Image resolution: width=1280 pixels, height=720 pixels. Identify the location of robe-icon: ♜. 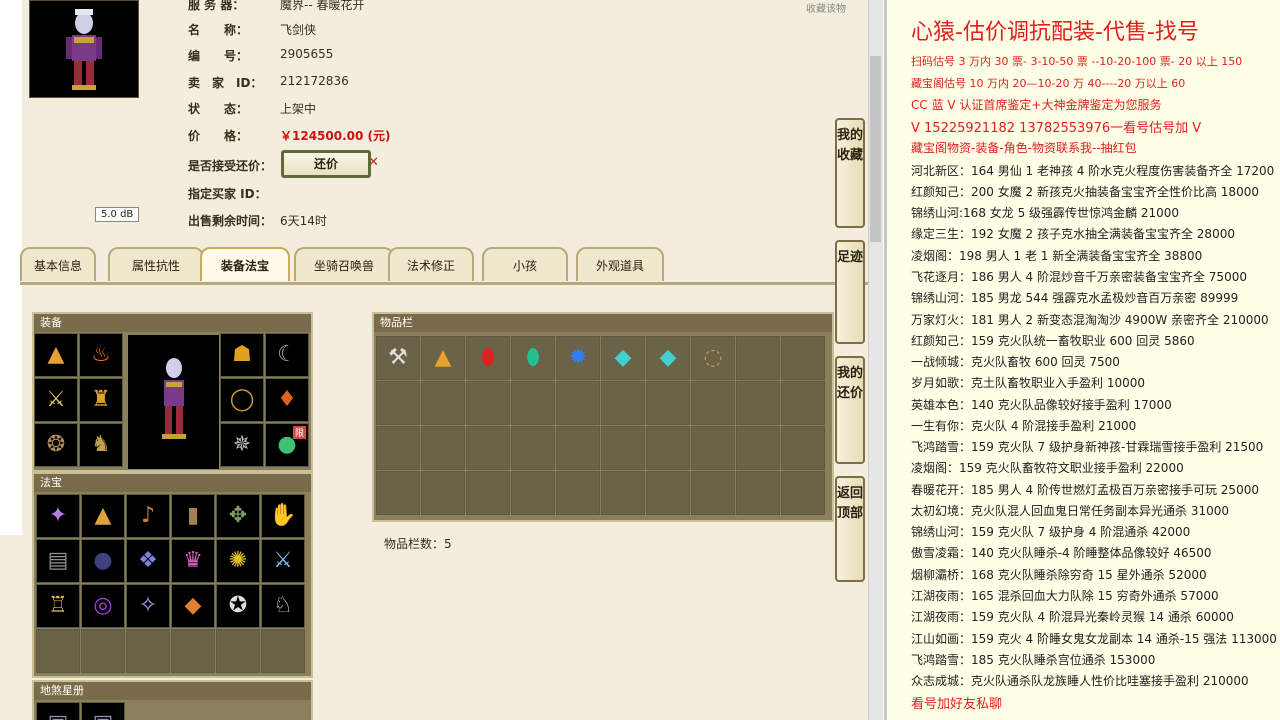
(101, 400).